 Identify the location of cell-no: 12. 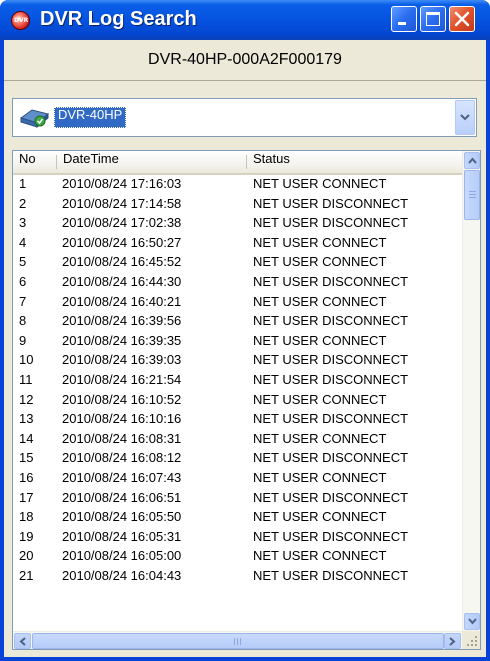
(26, 399).